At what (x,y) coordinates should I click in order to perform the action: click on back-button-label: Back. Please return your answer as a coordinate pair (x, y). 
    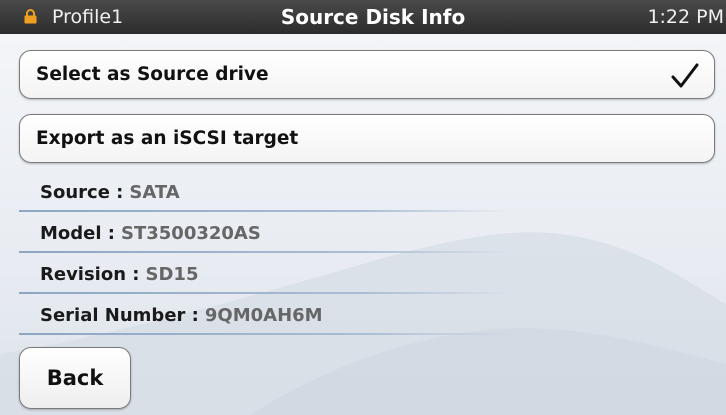
    Looking at the image, I should click on (75, 378).